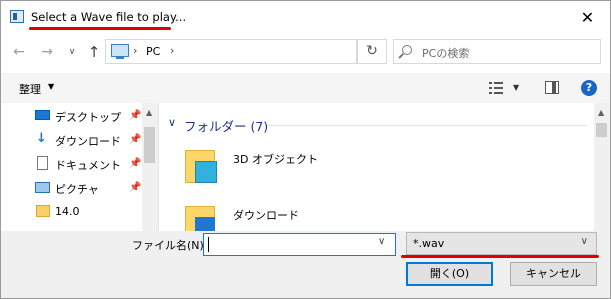 The image size is (611, 299). I want to click on search-input: PCの検索, so click(497, 51).